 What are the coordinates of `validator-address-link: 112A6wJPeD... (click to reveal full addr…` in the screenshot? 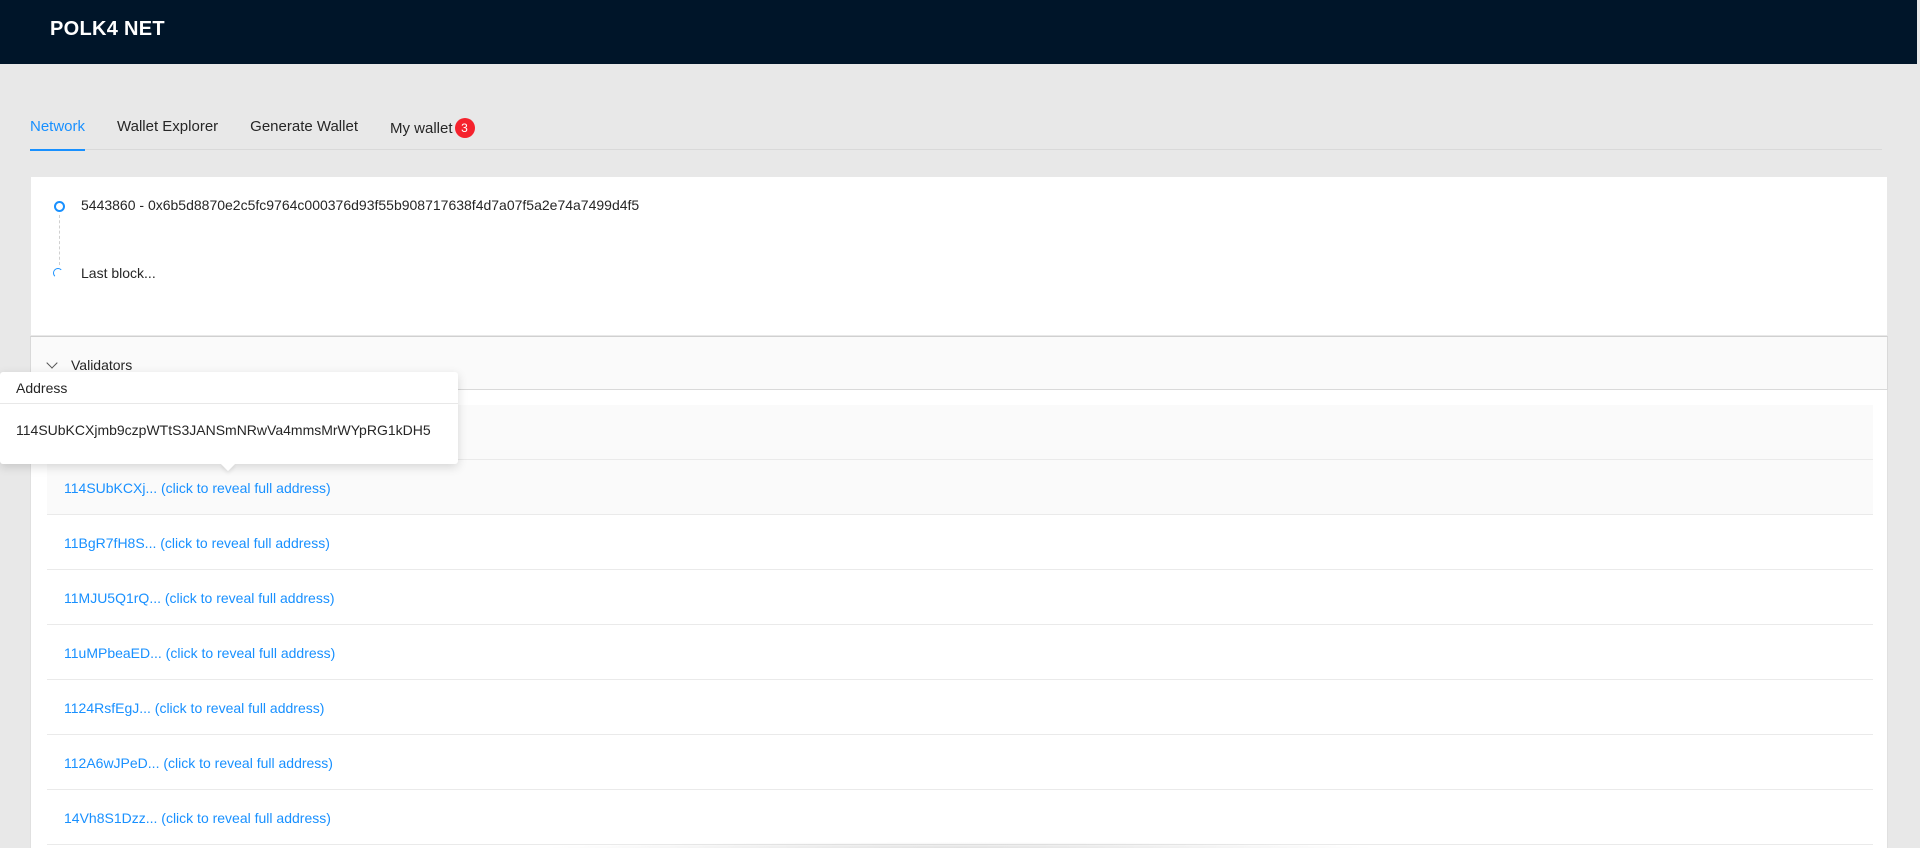 It's located at (198, 763).